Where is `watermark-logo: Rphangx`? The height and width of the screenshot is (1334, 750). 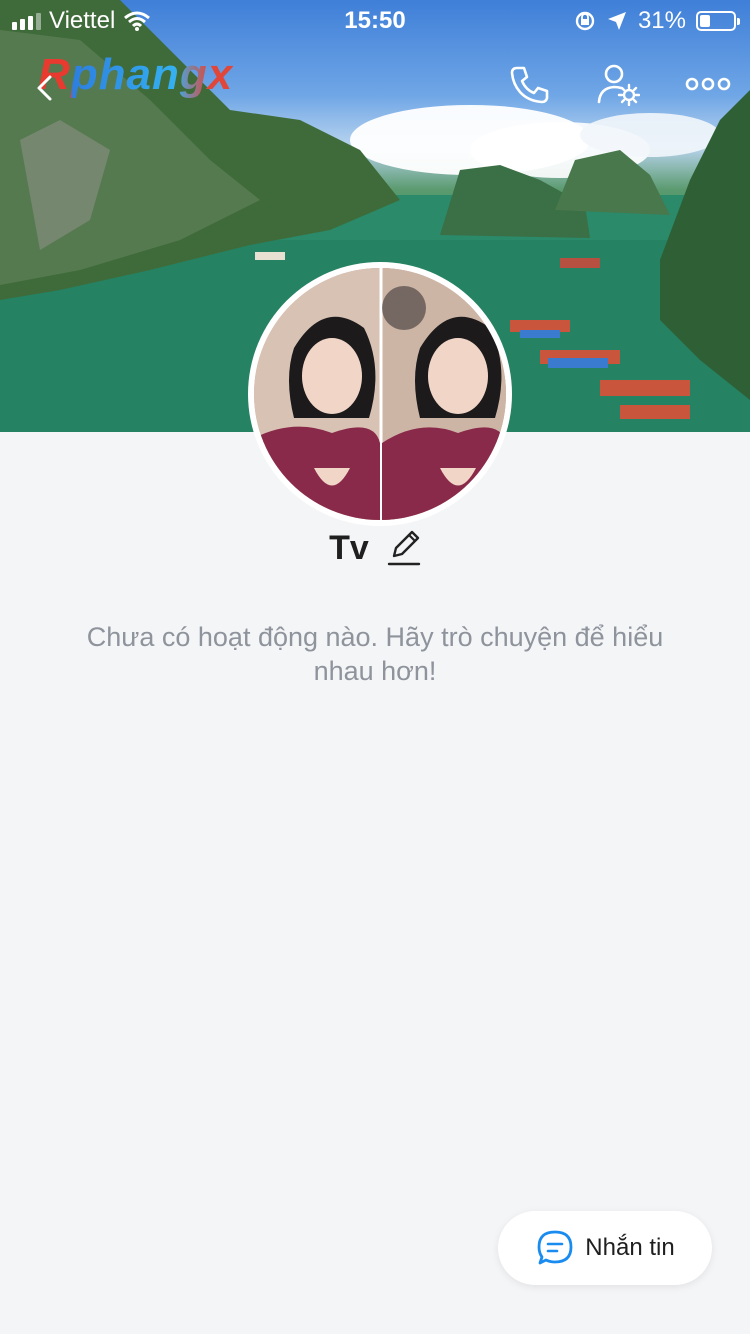 watermark-logo: Rphangx is located at coordinates (136, 74).